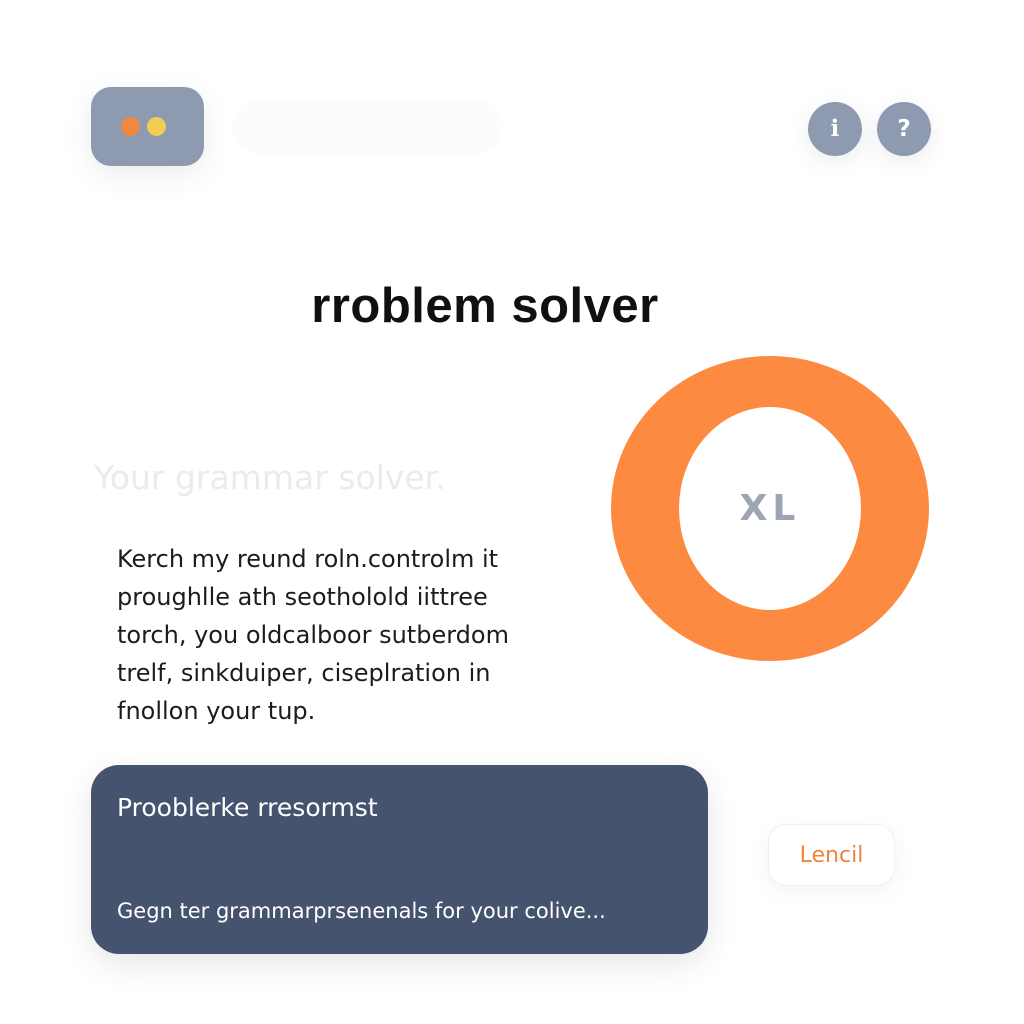 Image resolution: width=1024 pixels, height=1024 pixels. I want to click on help-button: ?, so click(904, 129).